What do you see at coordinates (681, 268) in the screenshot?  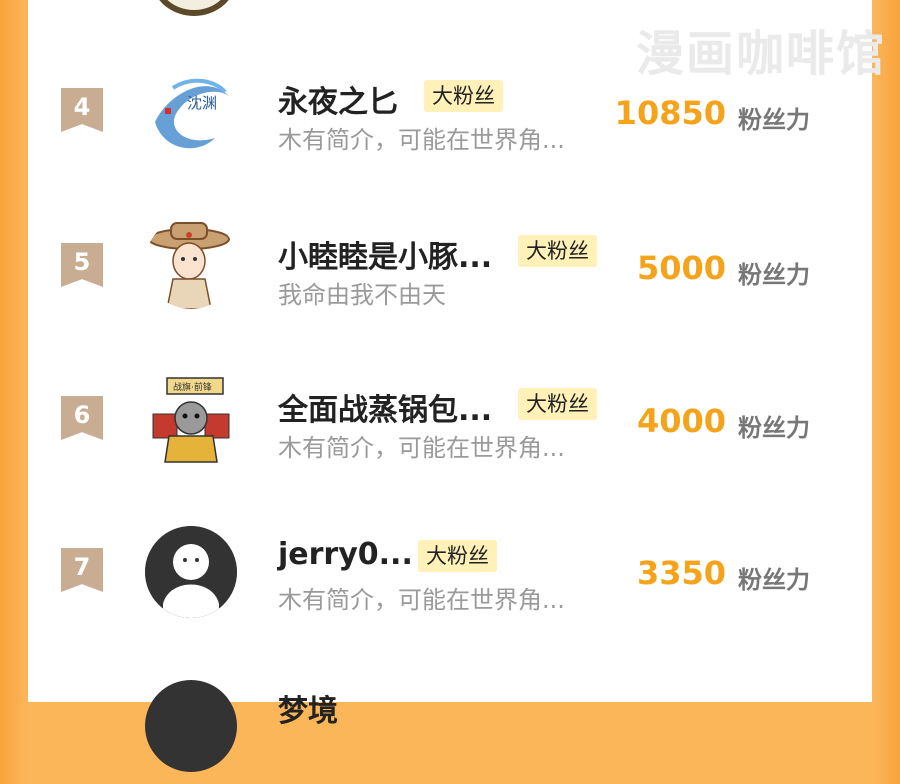 I see `fan-score: 5000` at bounding box center [681, 268].